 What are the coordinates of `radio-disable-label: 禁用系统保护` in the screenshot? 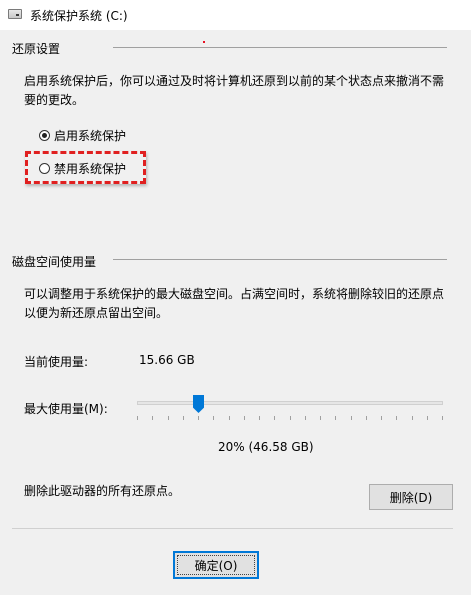 It's located at (90, 169).